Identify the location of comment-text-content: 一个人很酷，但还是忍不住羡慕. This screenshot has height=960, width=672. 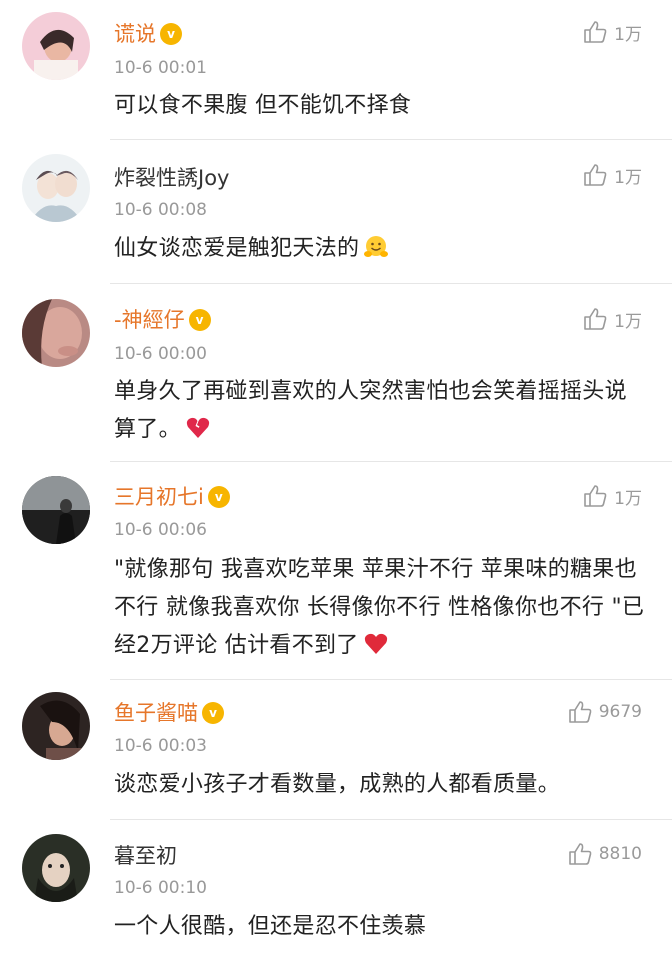
(270, 926).